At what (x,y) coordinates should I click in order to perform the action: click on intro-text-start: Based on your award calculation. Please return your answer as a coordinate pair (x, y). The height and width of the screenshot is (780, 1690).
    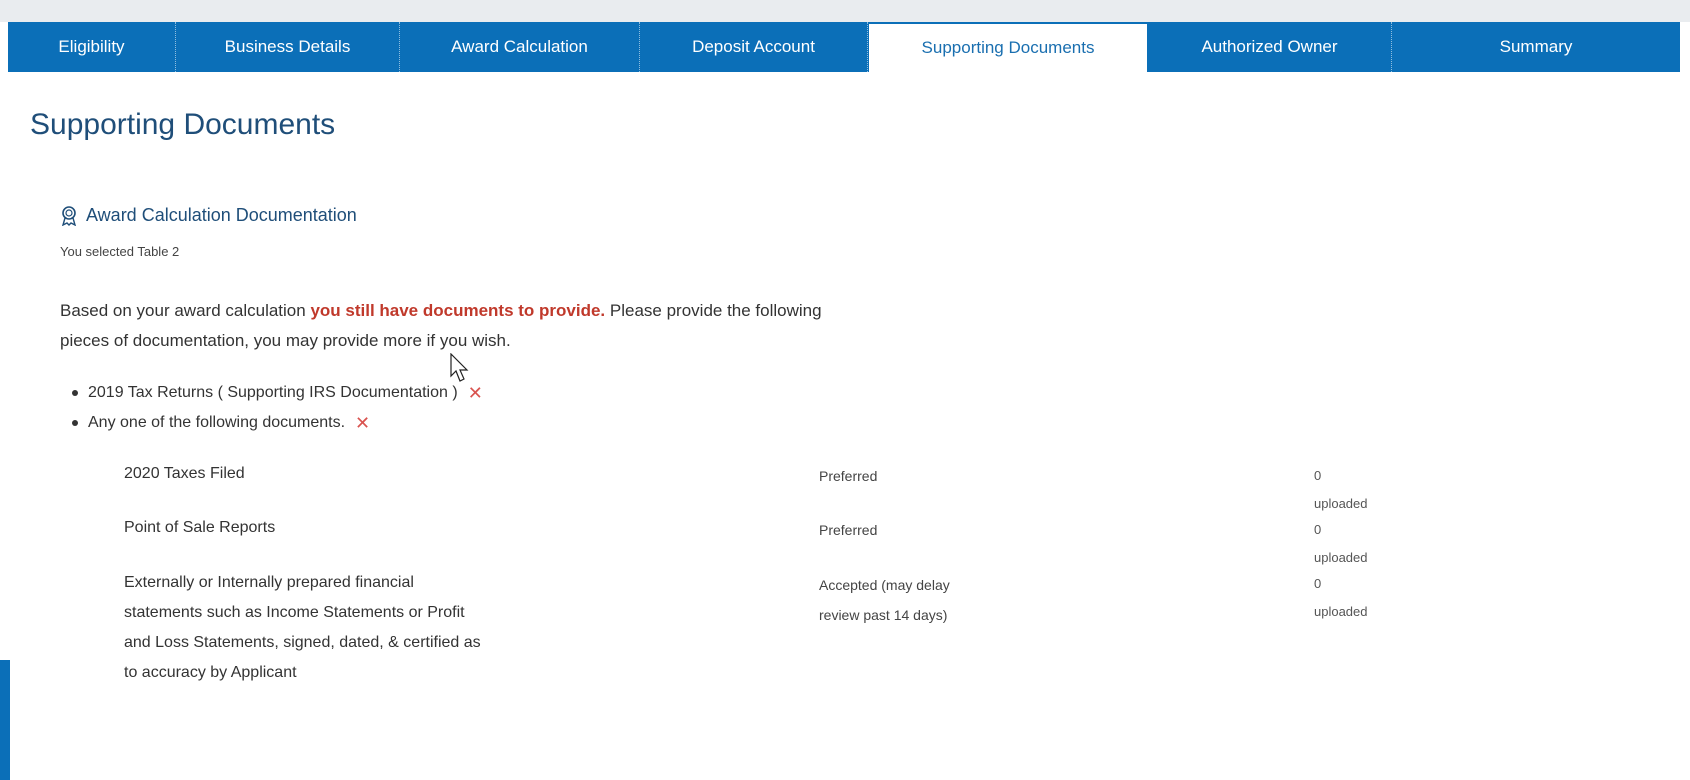
    Looking at the image, I should click on (185, 310).